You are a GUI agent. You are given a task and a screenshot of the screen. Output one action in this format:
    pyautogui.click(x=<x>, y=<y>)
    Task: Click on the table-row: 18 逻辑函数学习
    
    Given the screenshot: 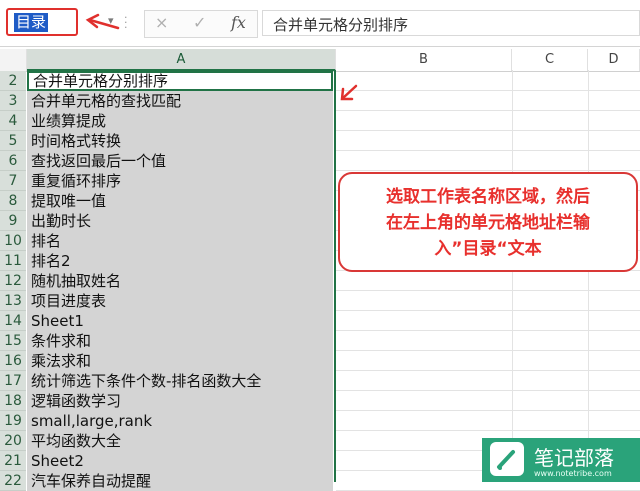 What is the action you would take?
    pyautogui.click(x=320, y=401)
    